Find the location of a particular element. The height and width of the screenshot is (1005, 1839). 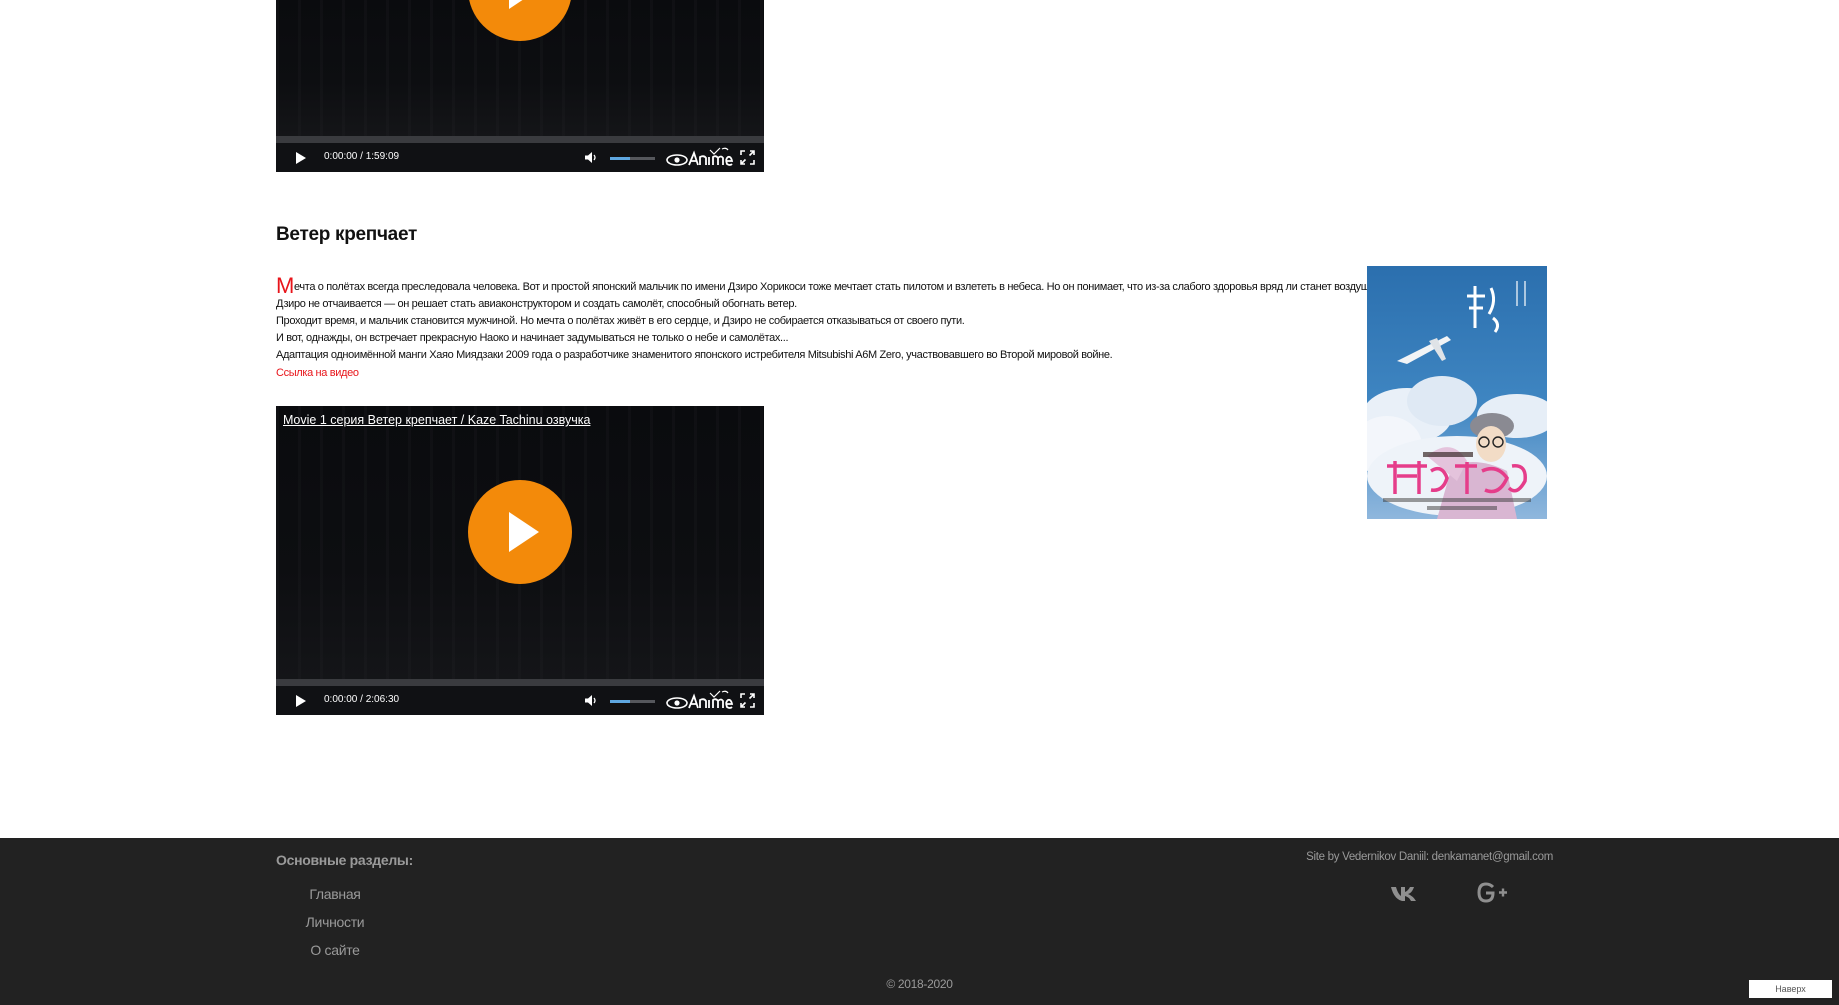

movie-poster is located at coordinates (1457, 392).